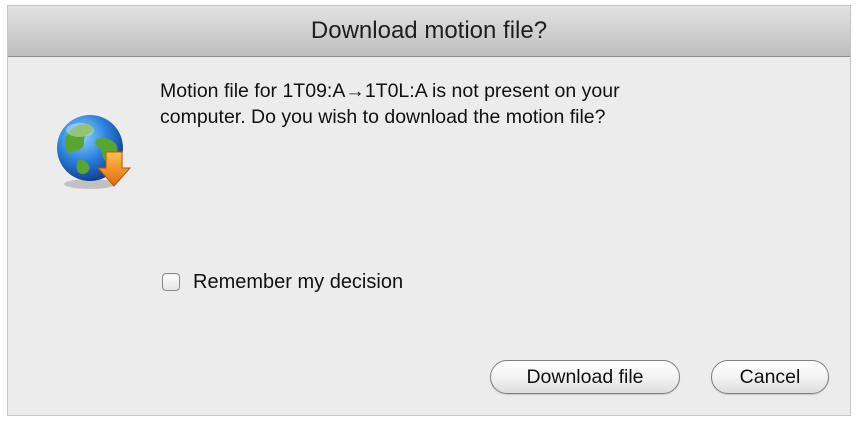 The width and height of the screenshot is (858, 421). Describe the element at coordinates (585, 377) in the screenshot. I see `download-file-button: Download file` at that location.